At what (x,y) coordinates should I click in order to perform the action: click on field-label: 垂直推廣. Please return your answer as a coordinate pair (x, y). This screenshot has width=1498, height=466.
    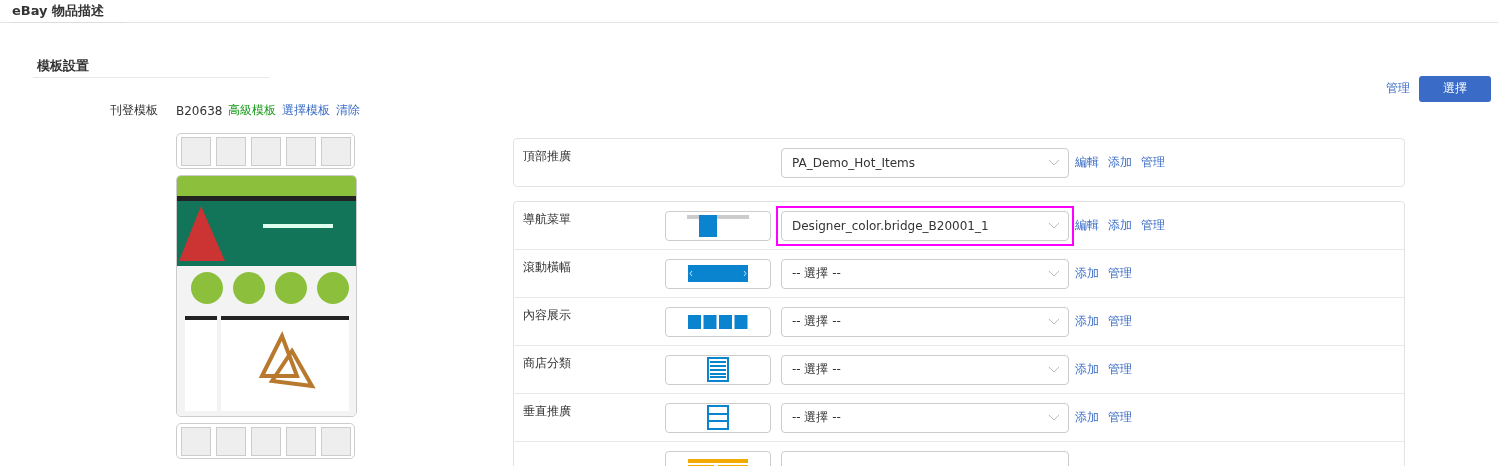
    Looking at the image, I should click on (547, 411).